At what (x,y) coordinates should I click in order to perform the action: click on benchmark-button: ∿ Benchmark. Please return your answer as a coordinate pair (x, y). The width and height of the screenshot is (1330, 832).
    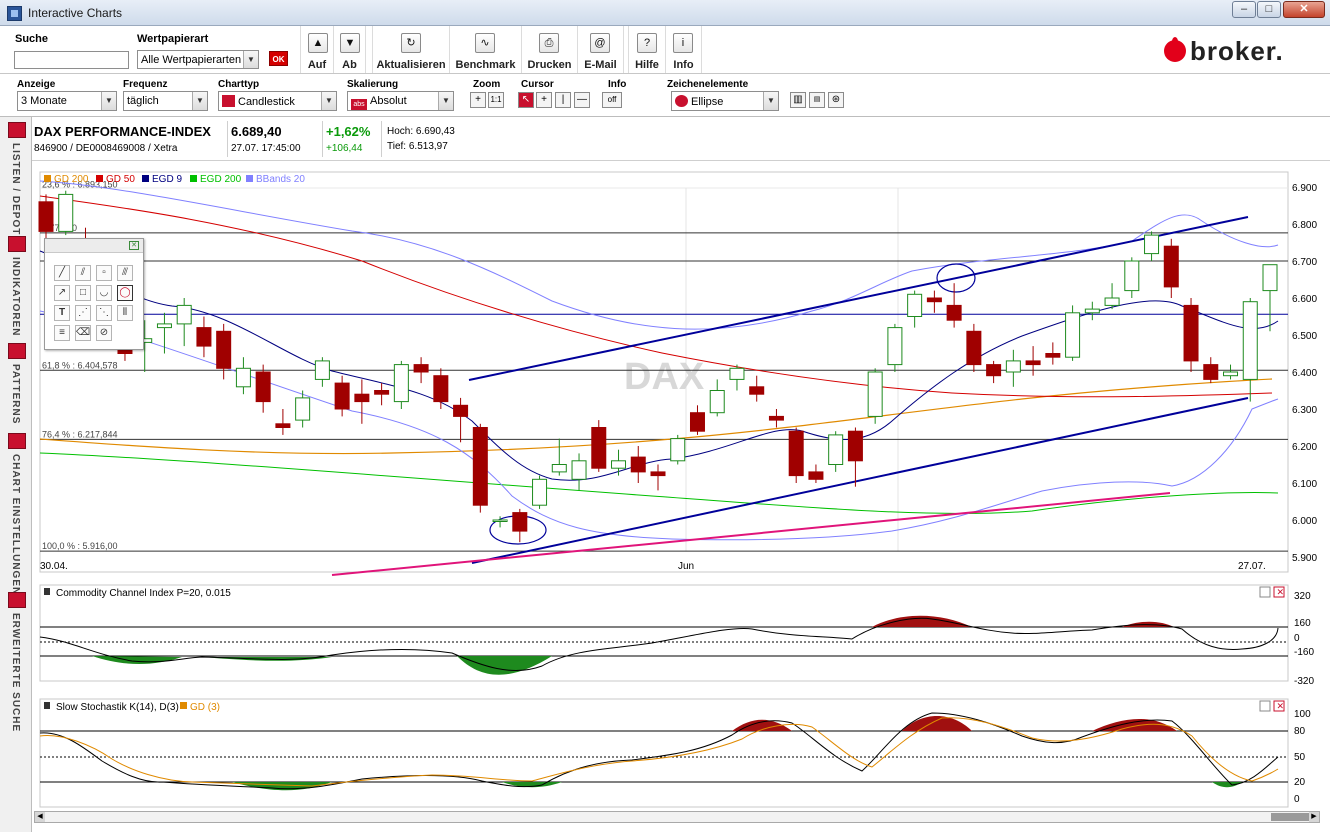
    Looking at the image, I should click on (486, 49).